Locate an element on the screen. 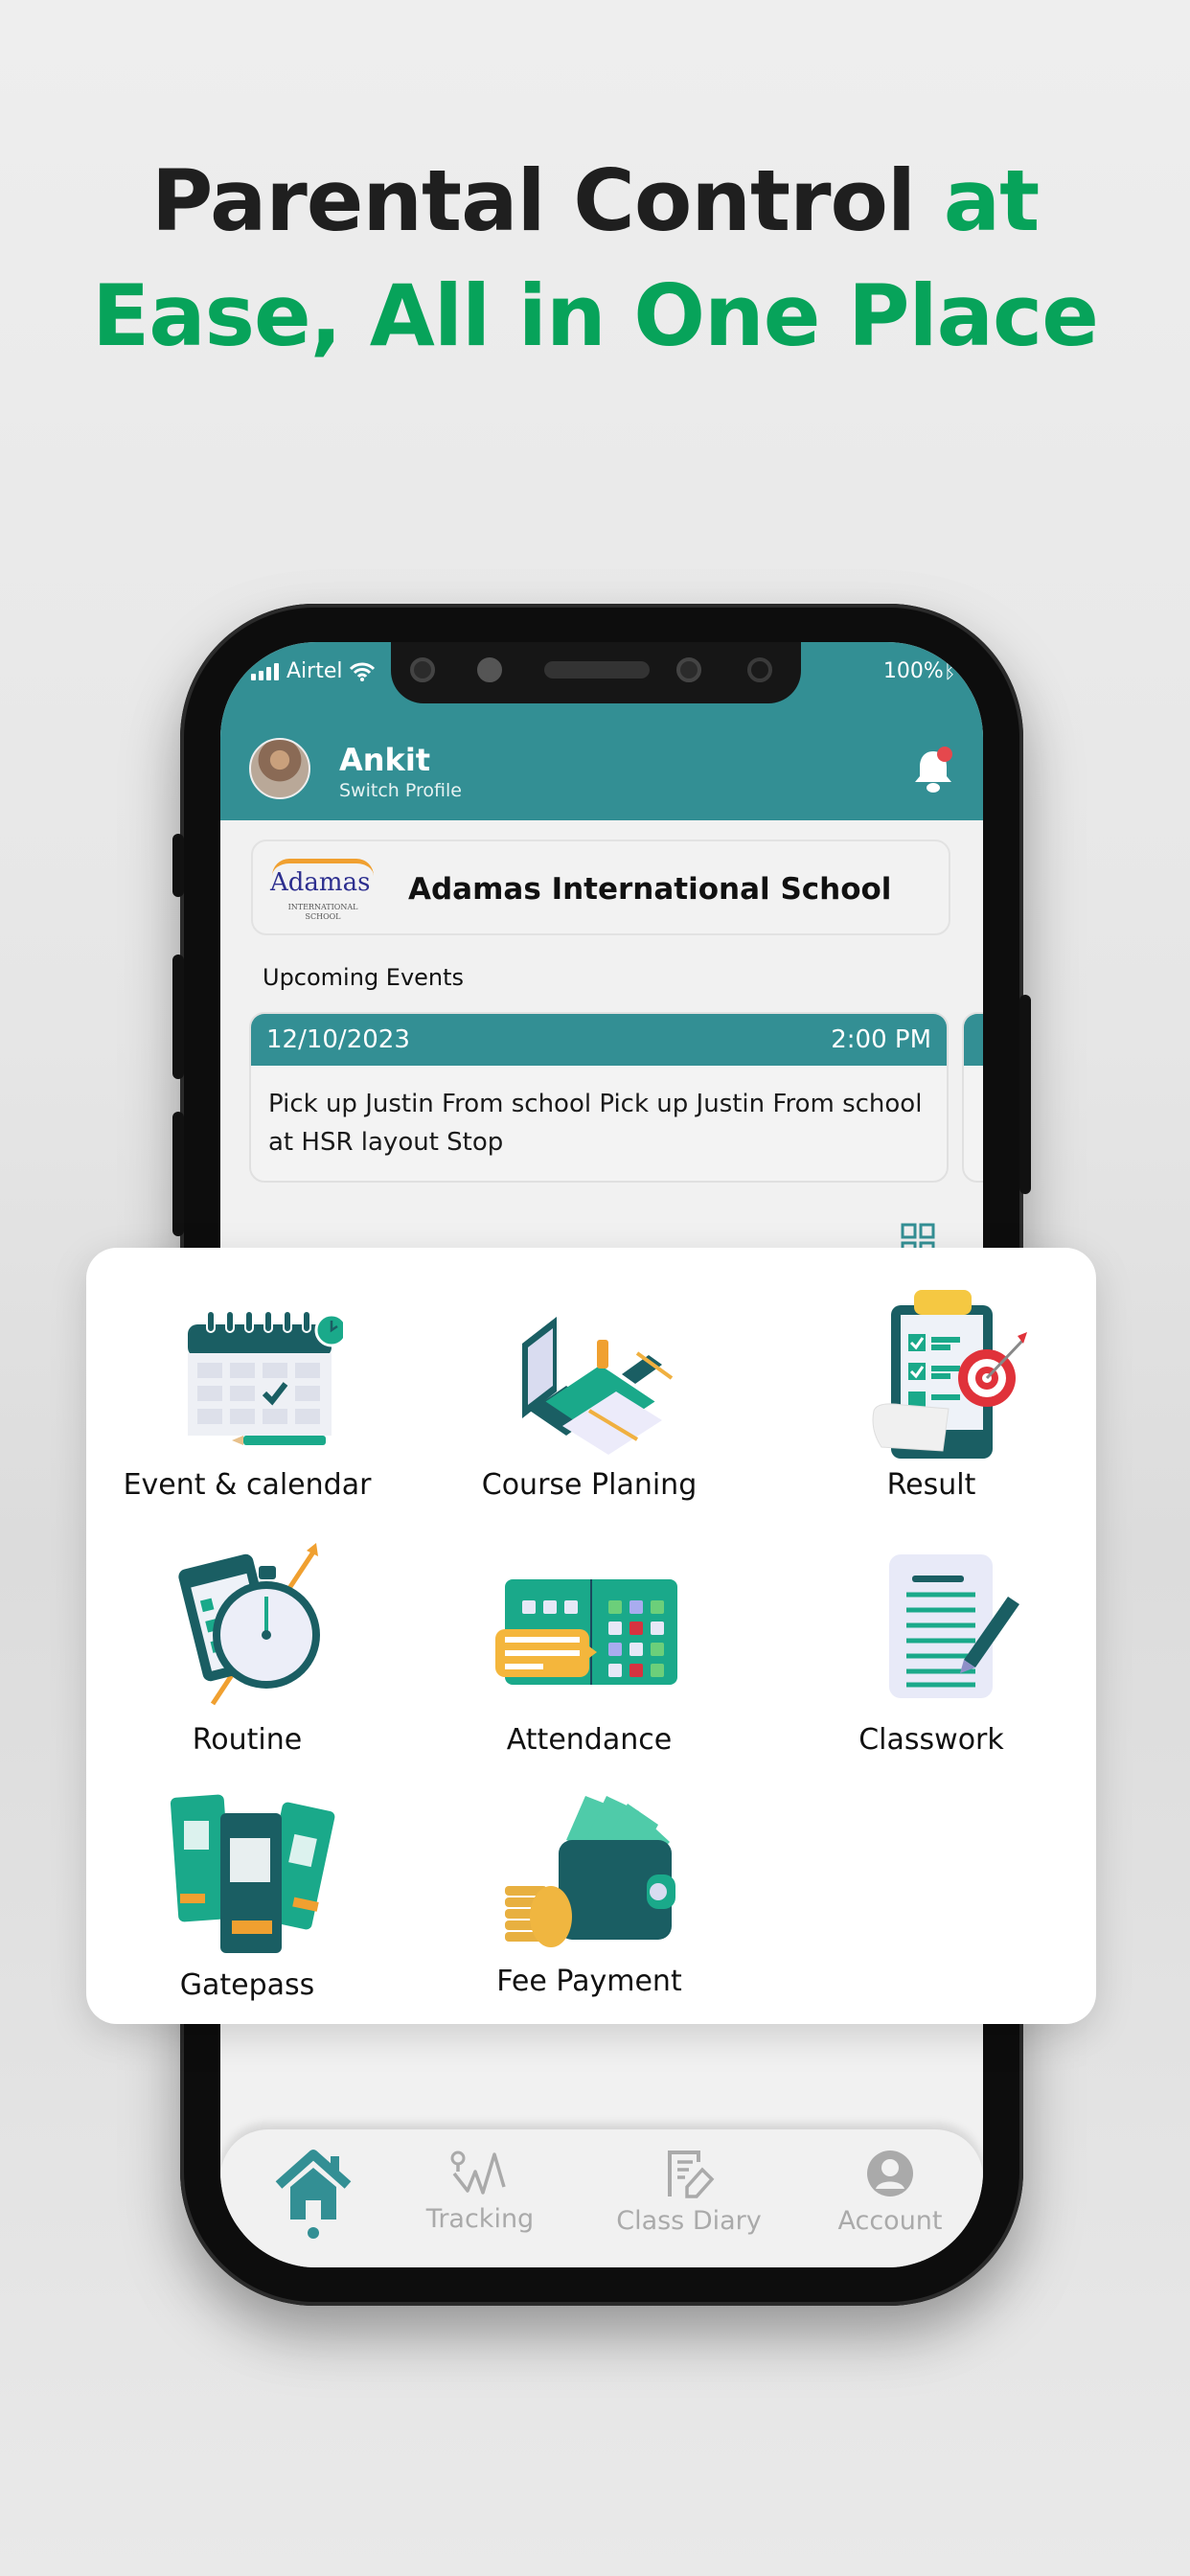  tracking-icon is located at coordinates (478, 2172).